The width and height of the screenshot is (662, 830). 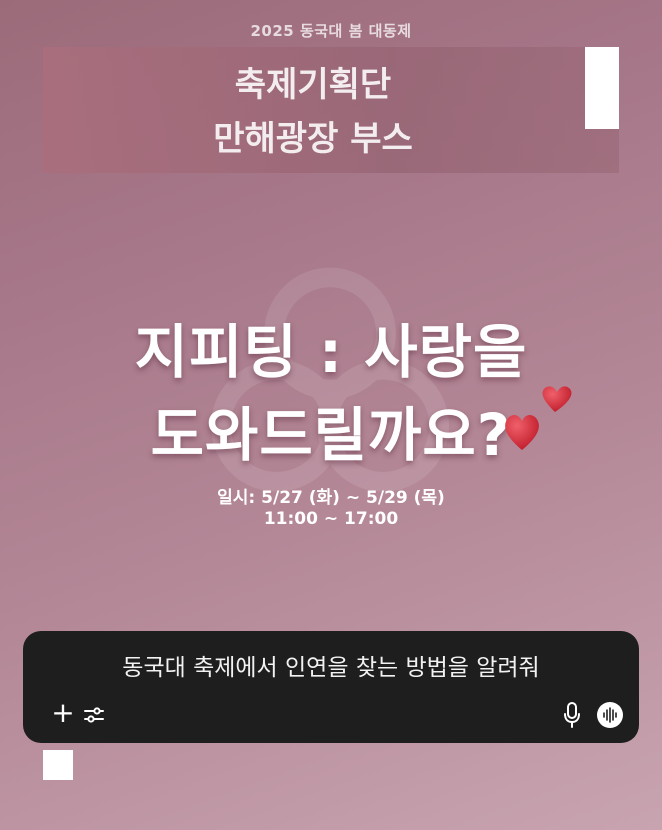 What do you see at coordinates (313, 139) in the screenshot?
I see `banner-subtitle: 만해광장 부스` at bounding box center [313, 139].